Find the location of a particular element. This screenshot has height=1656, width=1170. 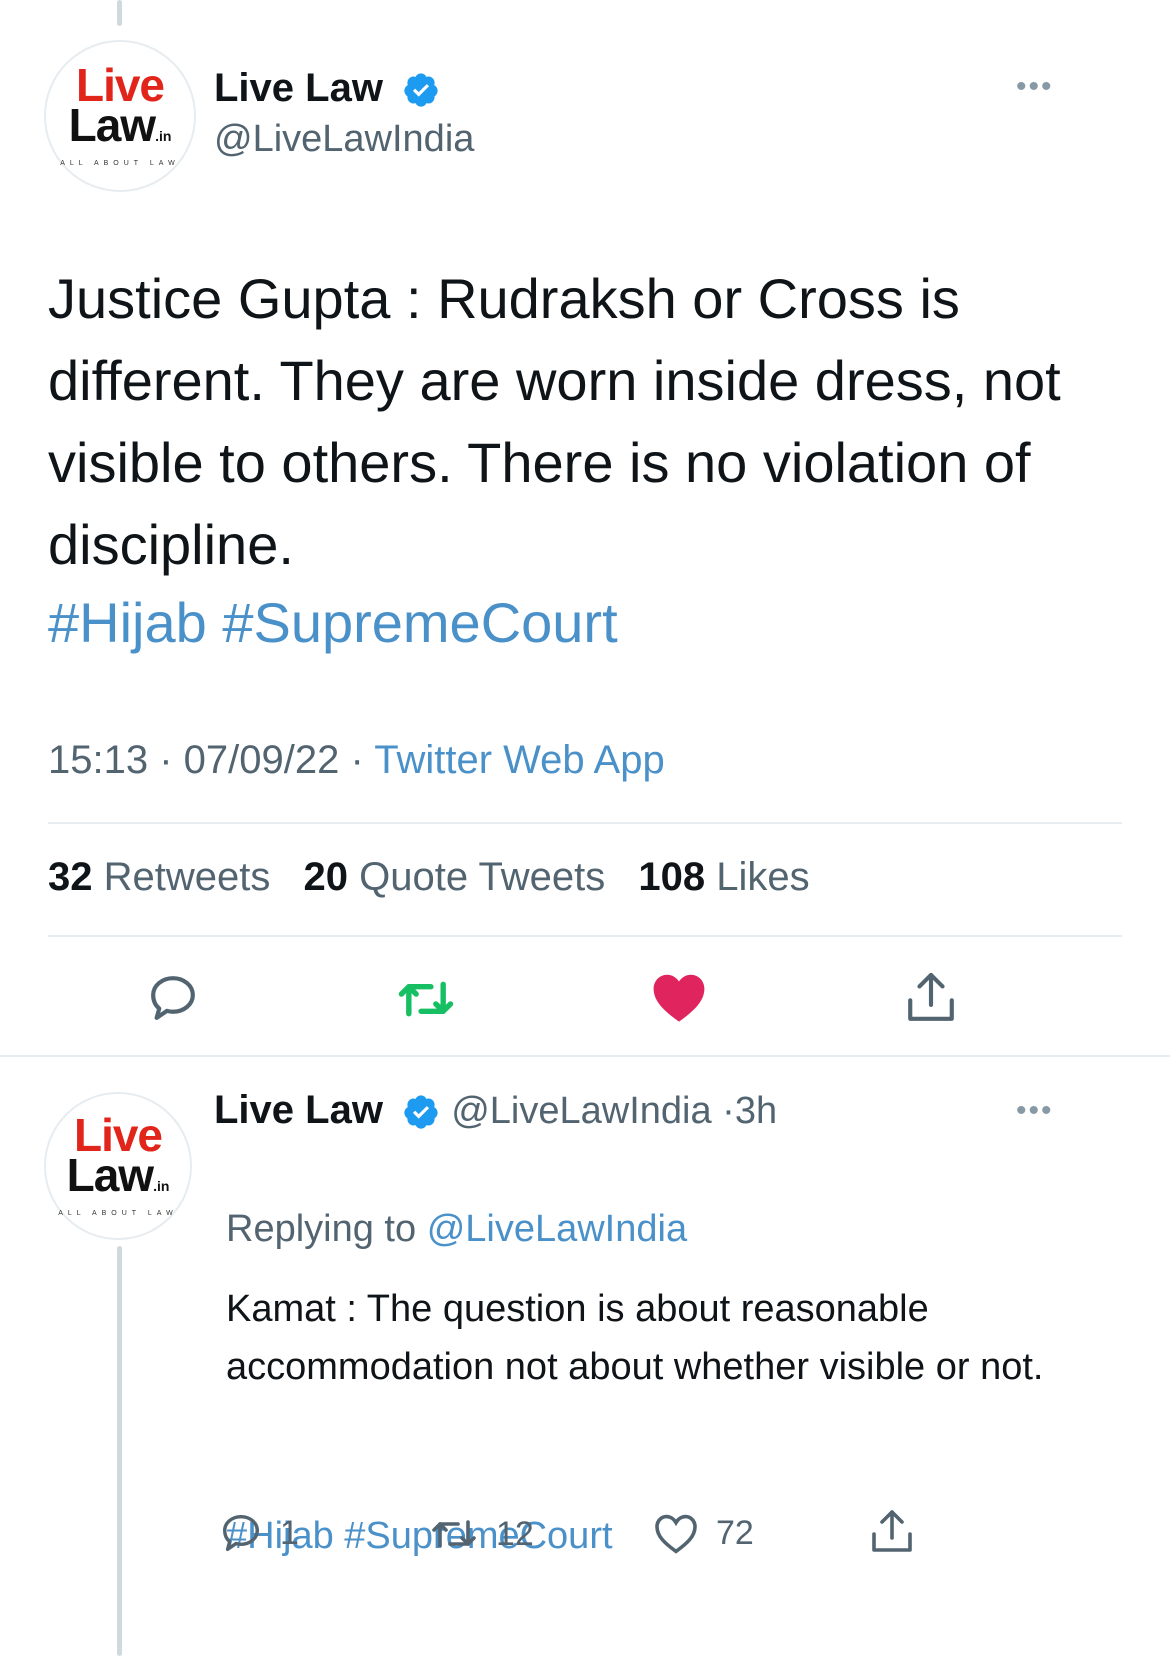

share-button is located at coordinates (931, 998).